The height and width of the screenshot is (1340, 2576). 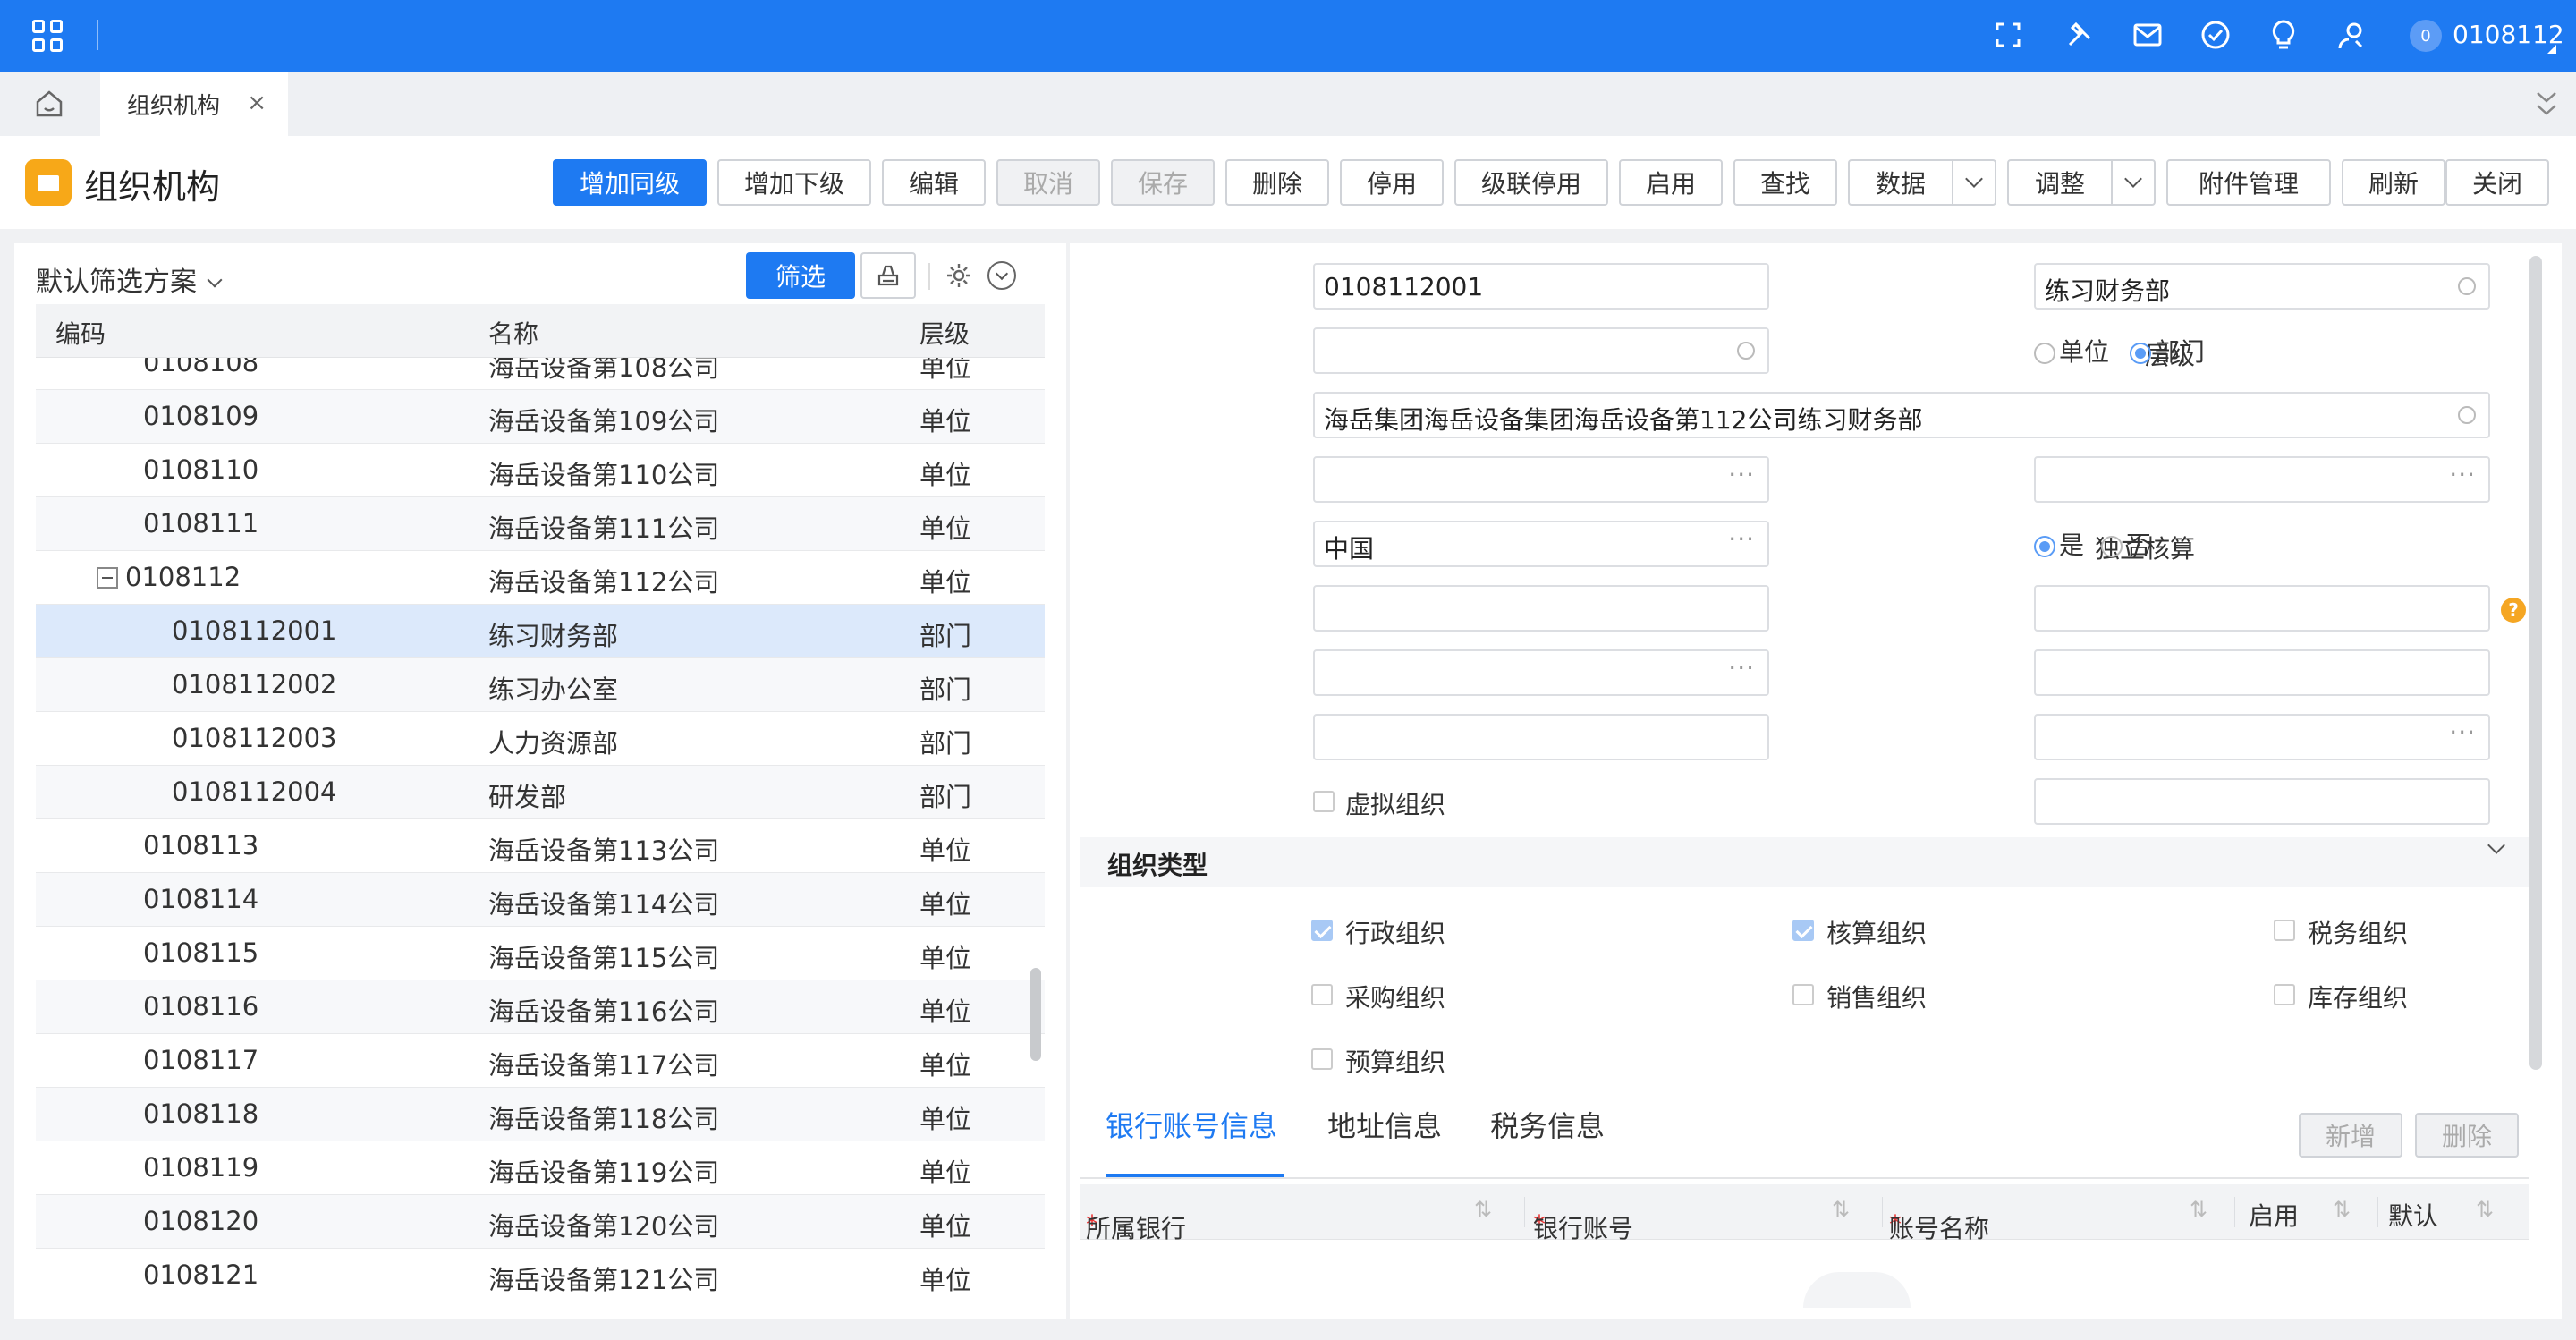 What do you see at coordinates (934, 182) in the screenshot?
I see `edit-button: 编辑` at bounding box center [934, 182].